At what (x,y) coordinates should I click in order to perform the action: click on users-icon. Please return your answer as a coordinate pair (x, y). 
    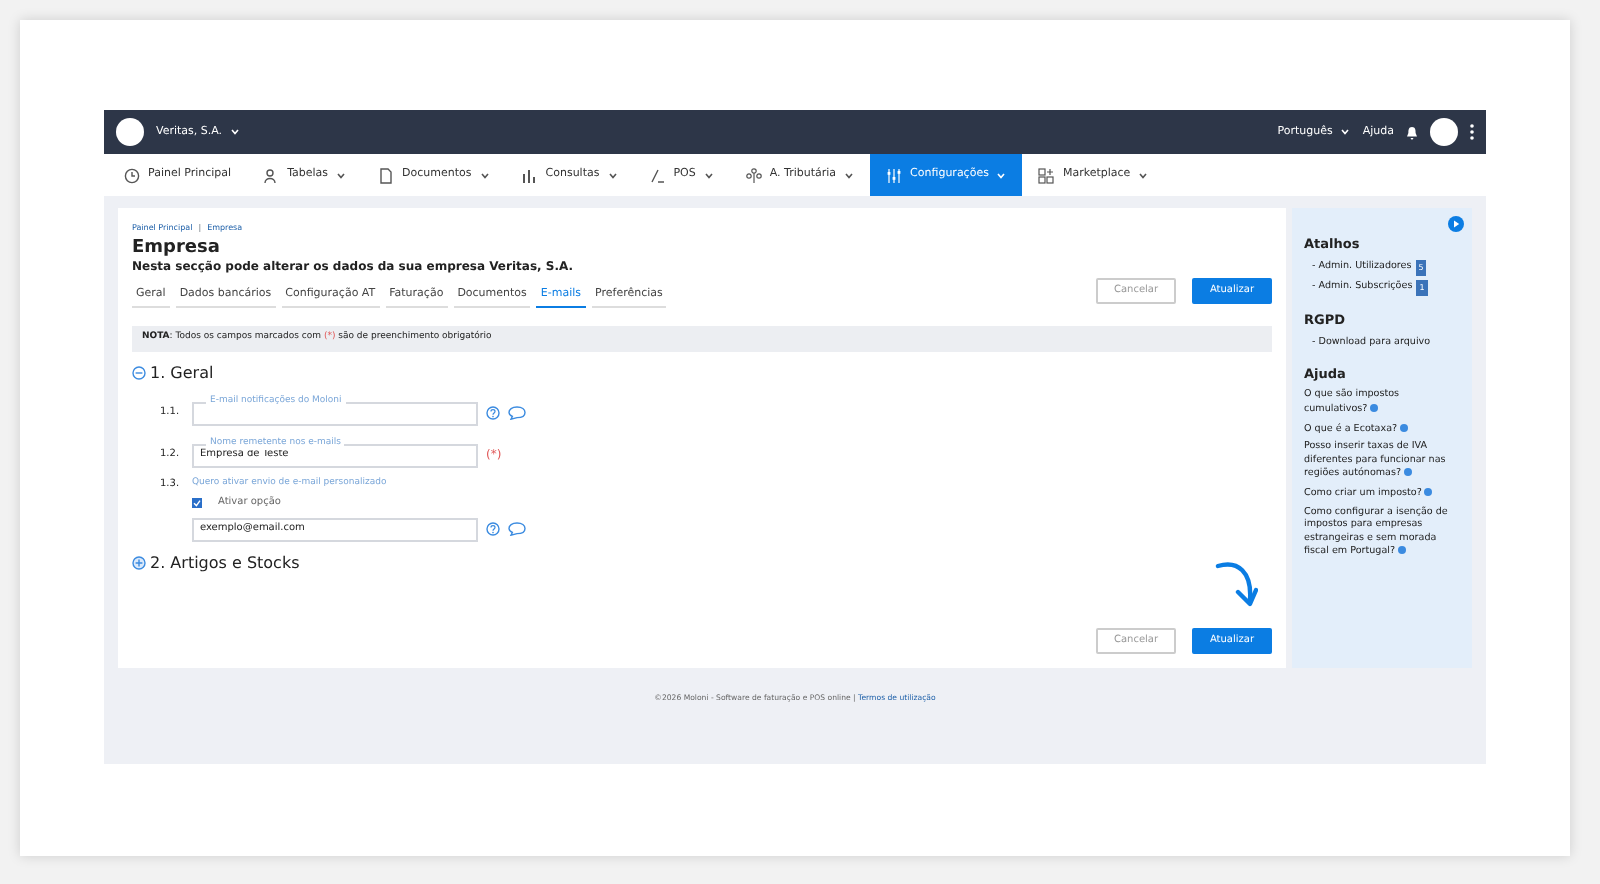
    Looking at the image, I should click on (271, 175).